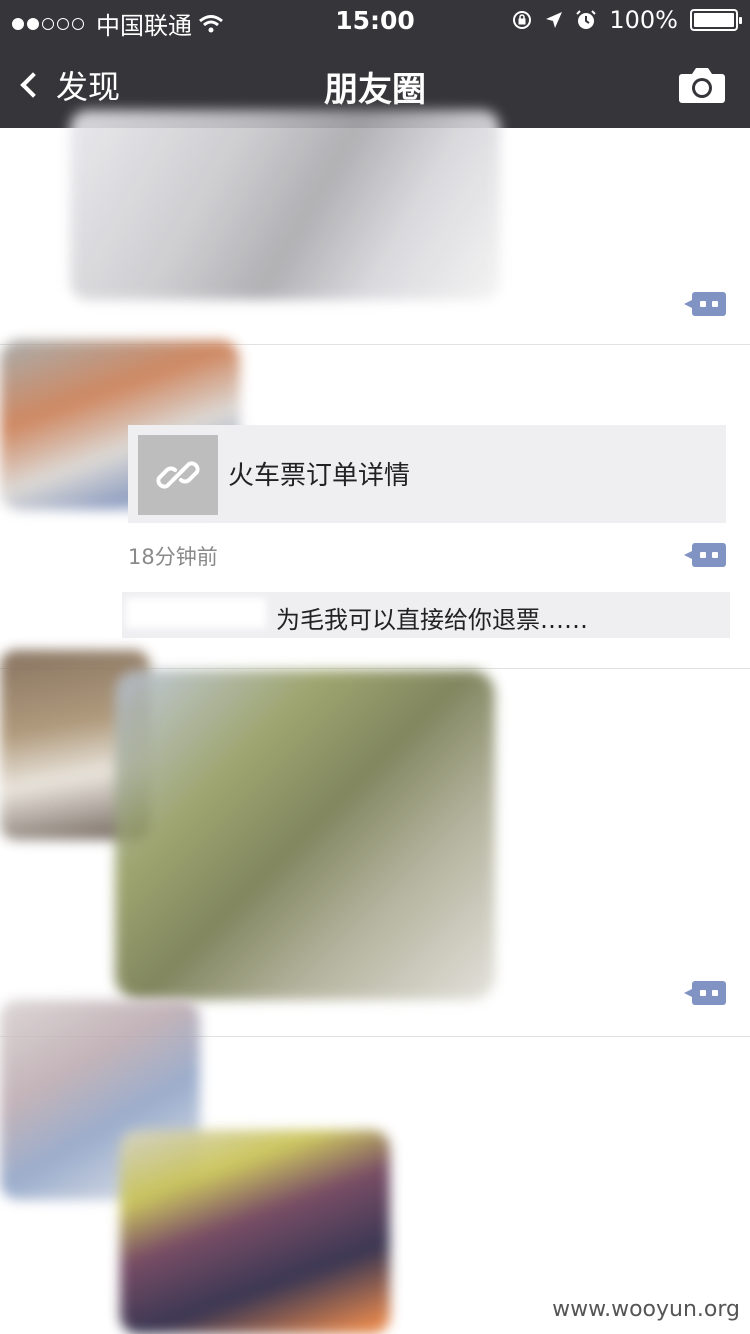 This screenshot has height=1334, width=750. I want to click on navigation-bar: 中国联通 15:00 100% 发现 朋友圈, so click(375, 64).